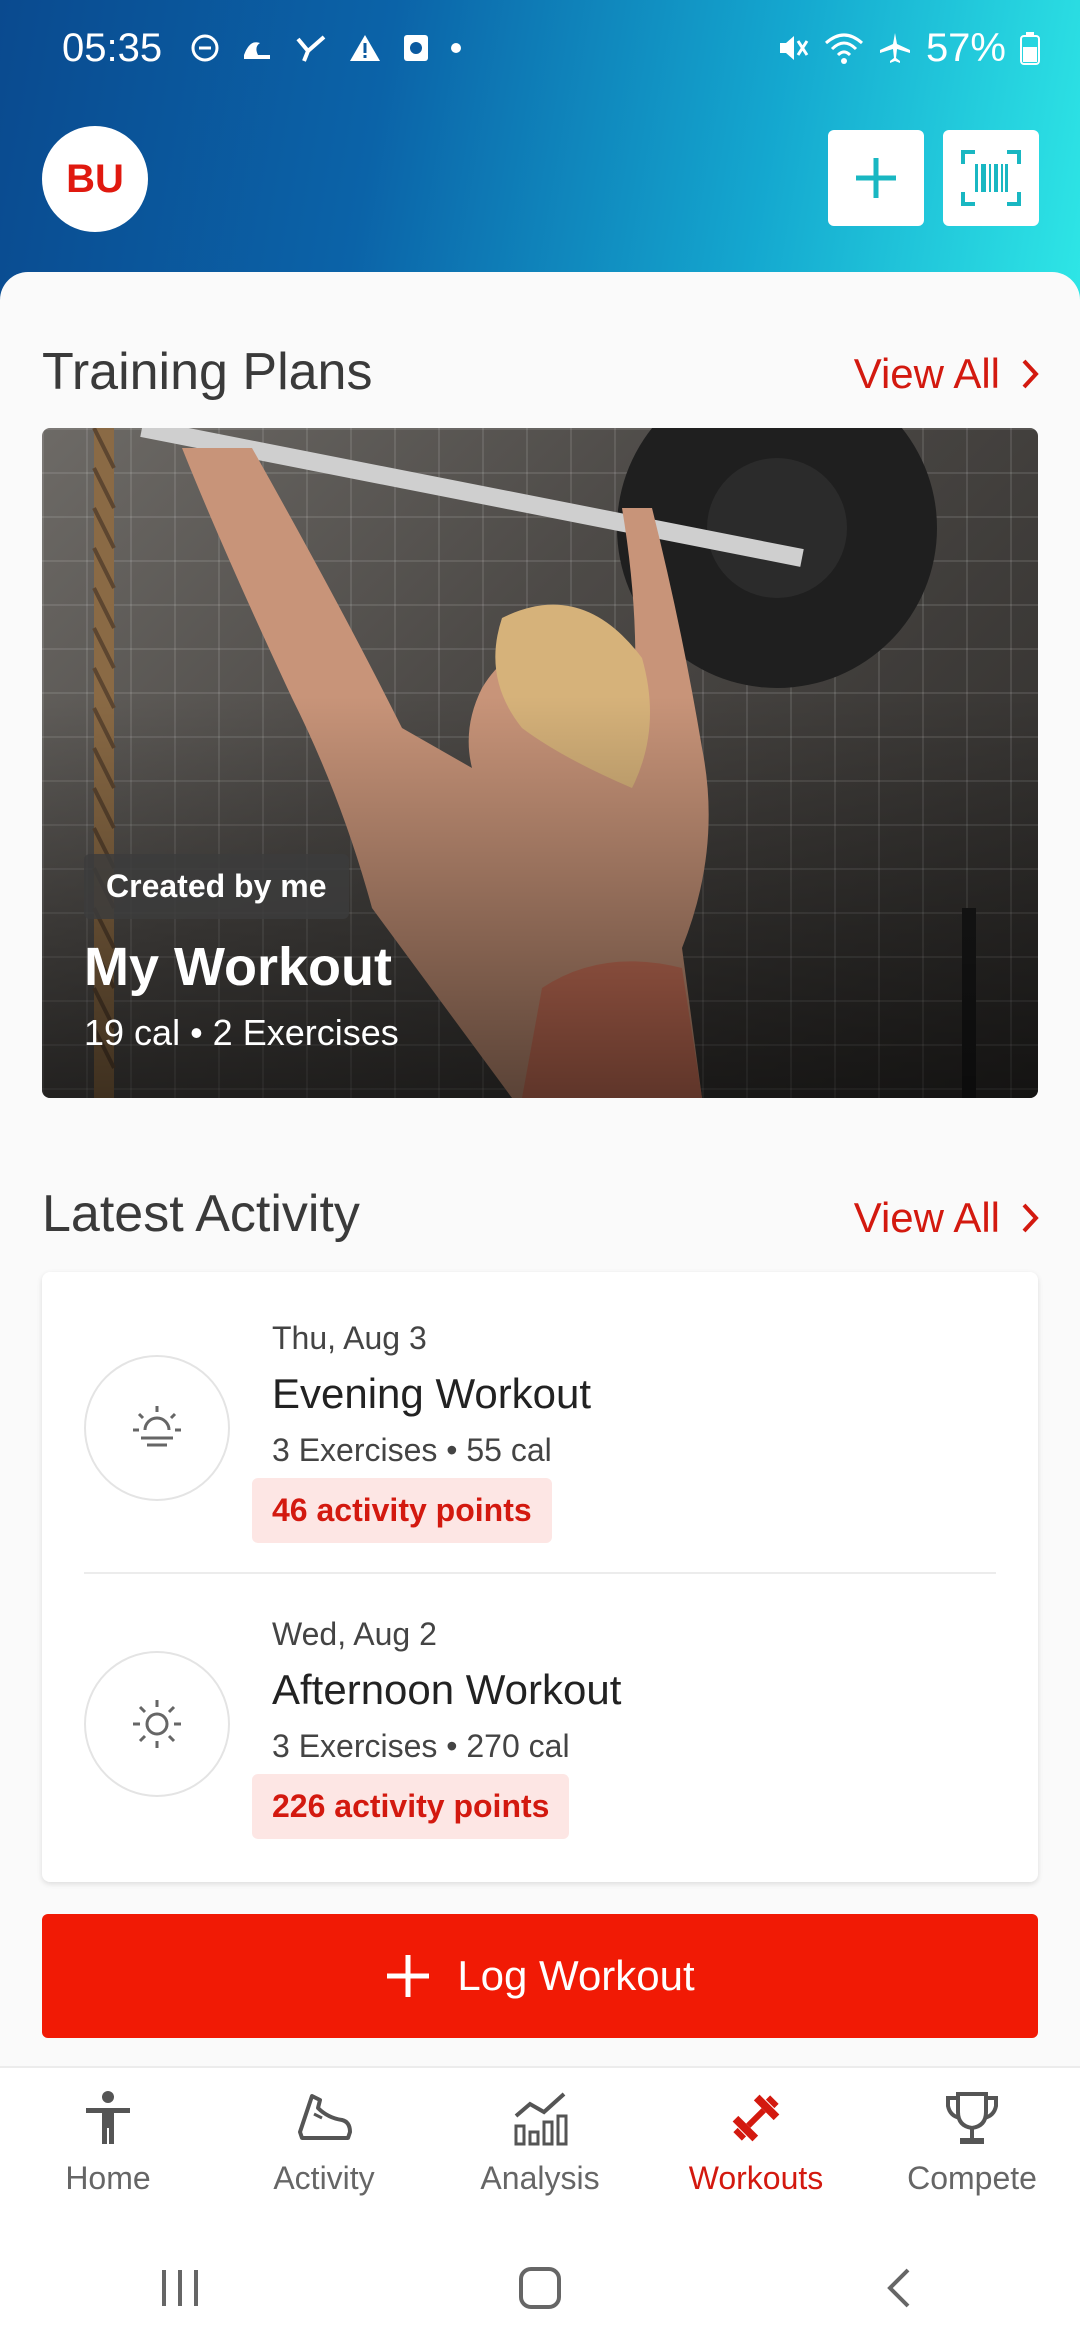 The height and width of the screenshot is (2340, 1080). I want to click on avatar-initials: BU, so click(95, 178).